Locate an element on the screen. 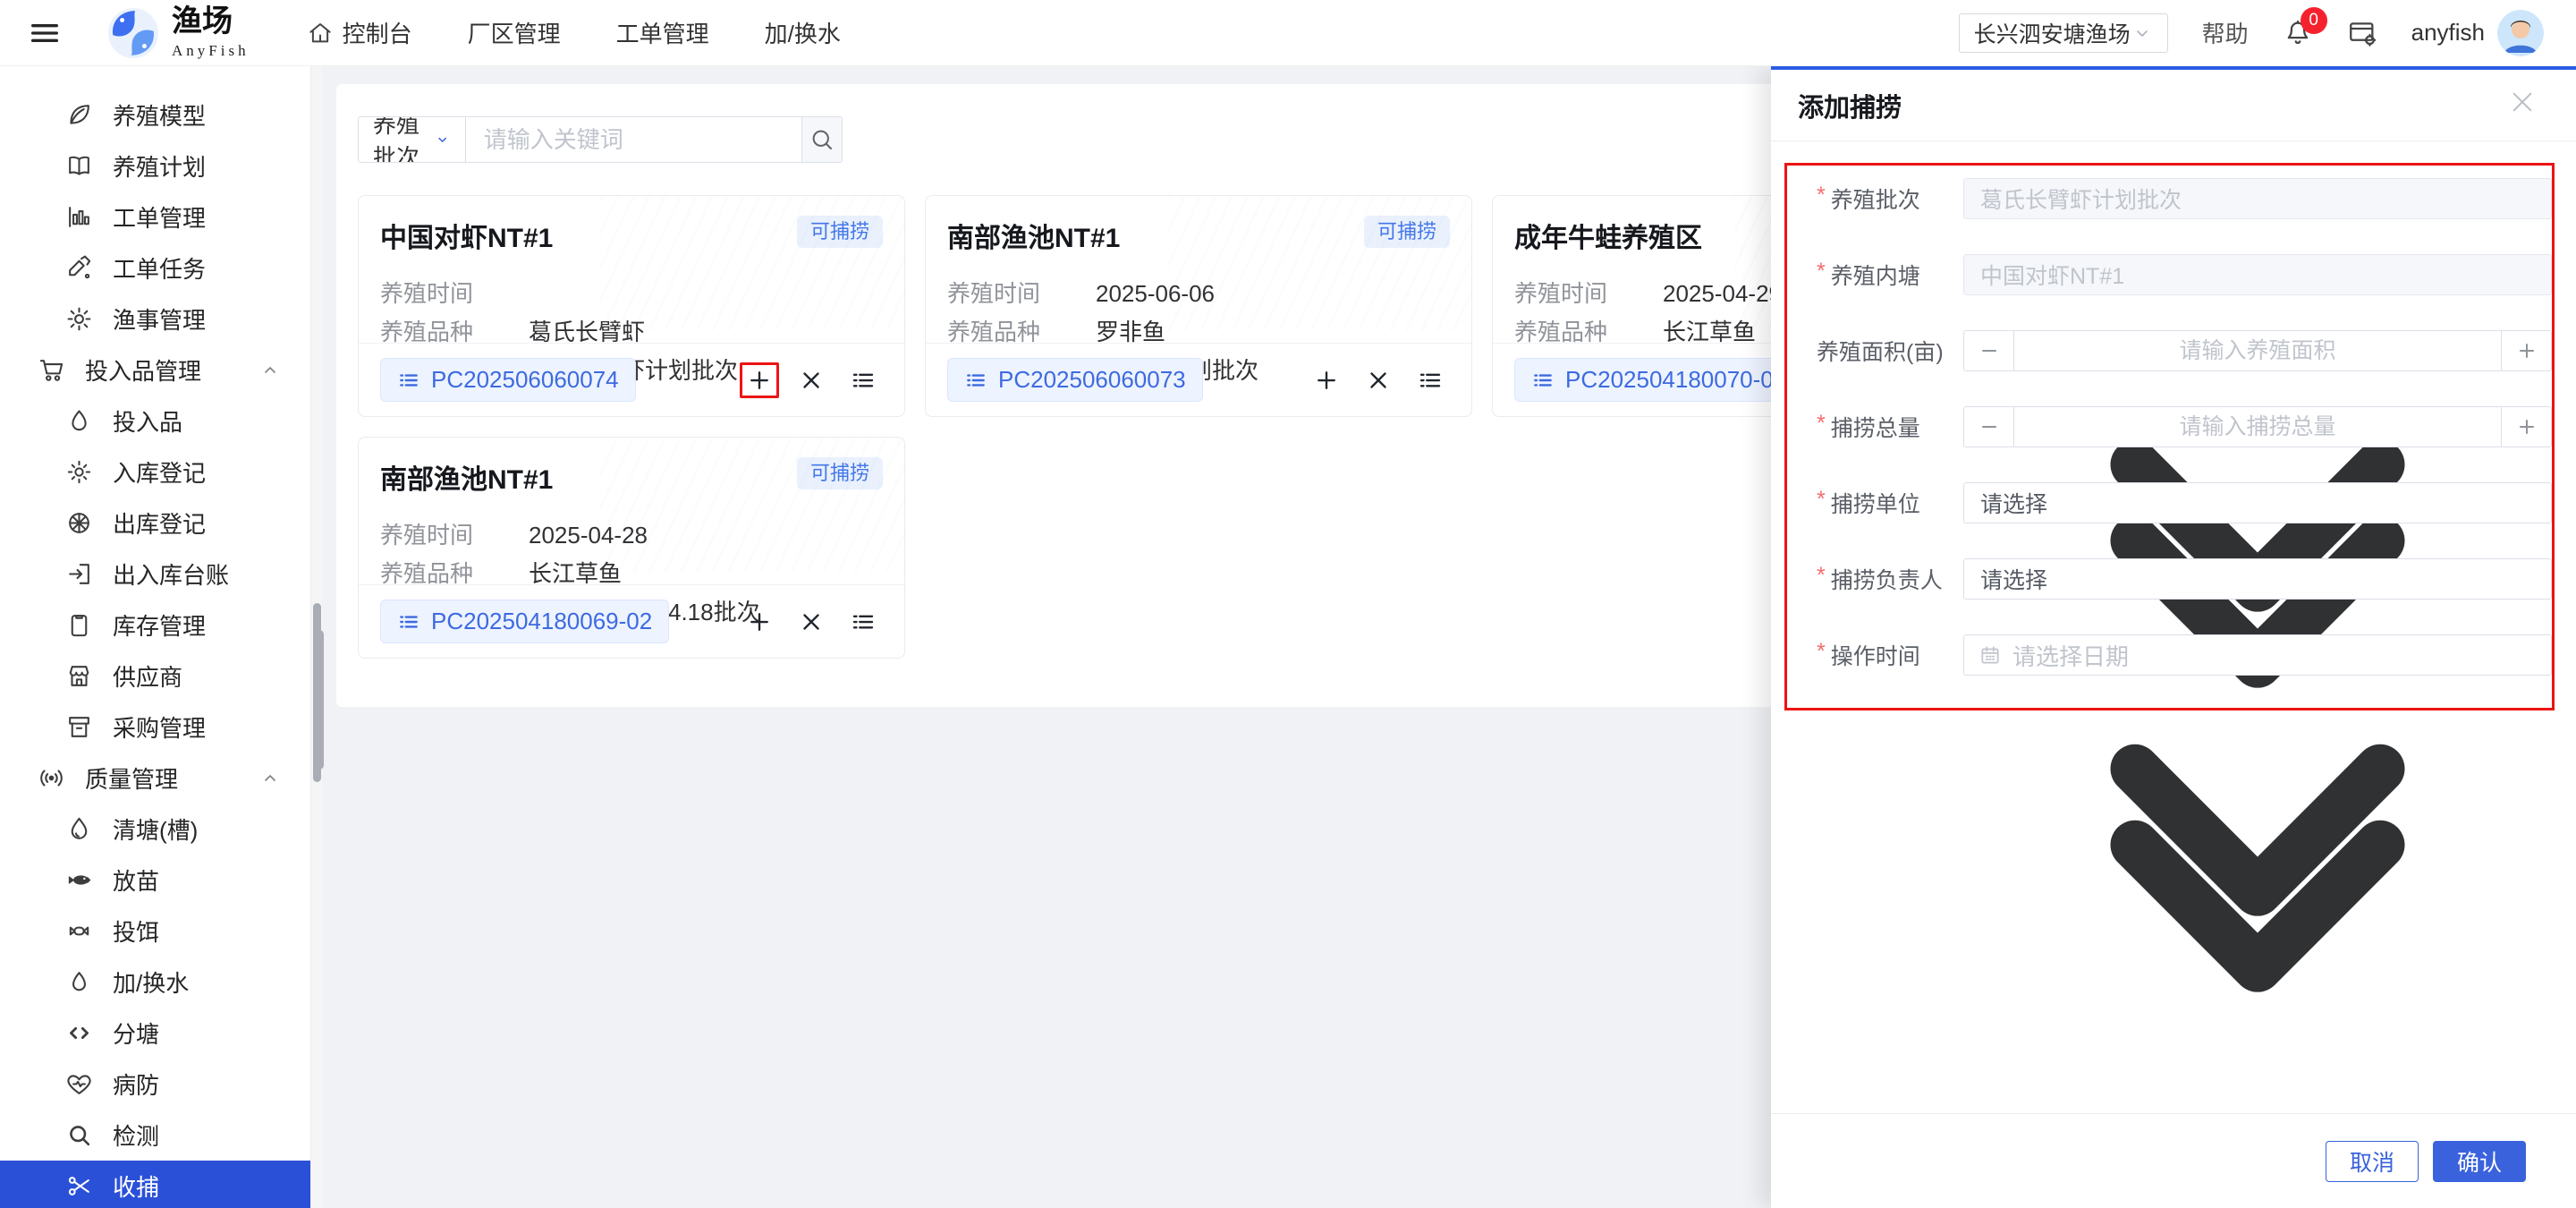 Image resolution: width=2576 pixels, height=1208 pixels. panel-gear-icon is located at coordinates (2362, 34).